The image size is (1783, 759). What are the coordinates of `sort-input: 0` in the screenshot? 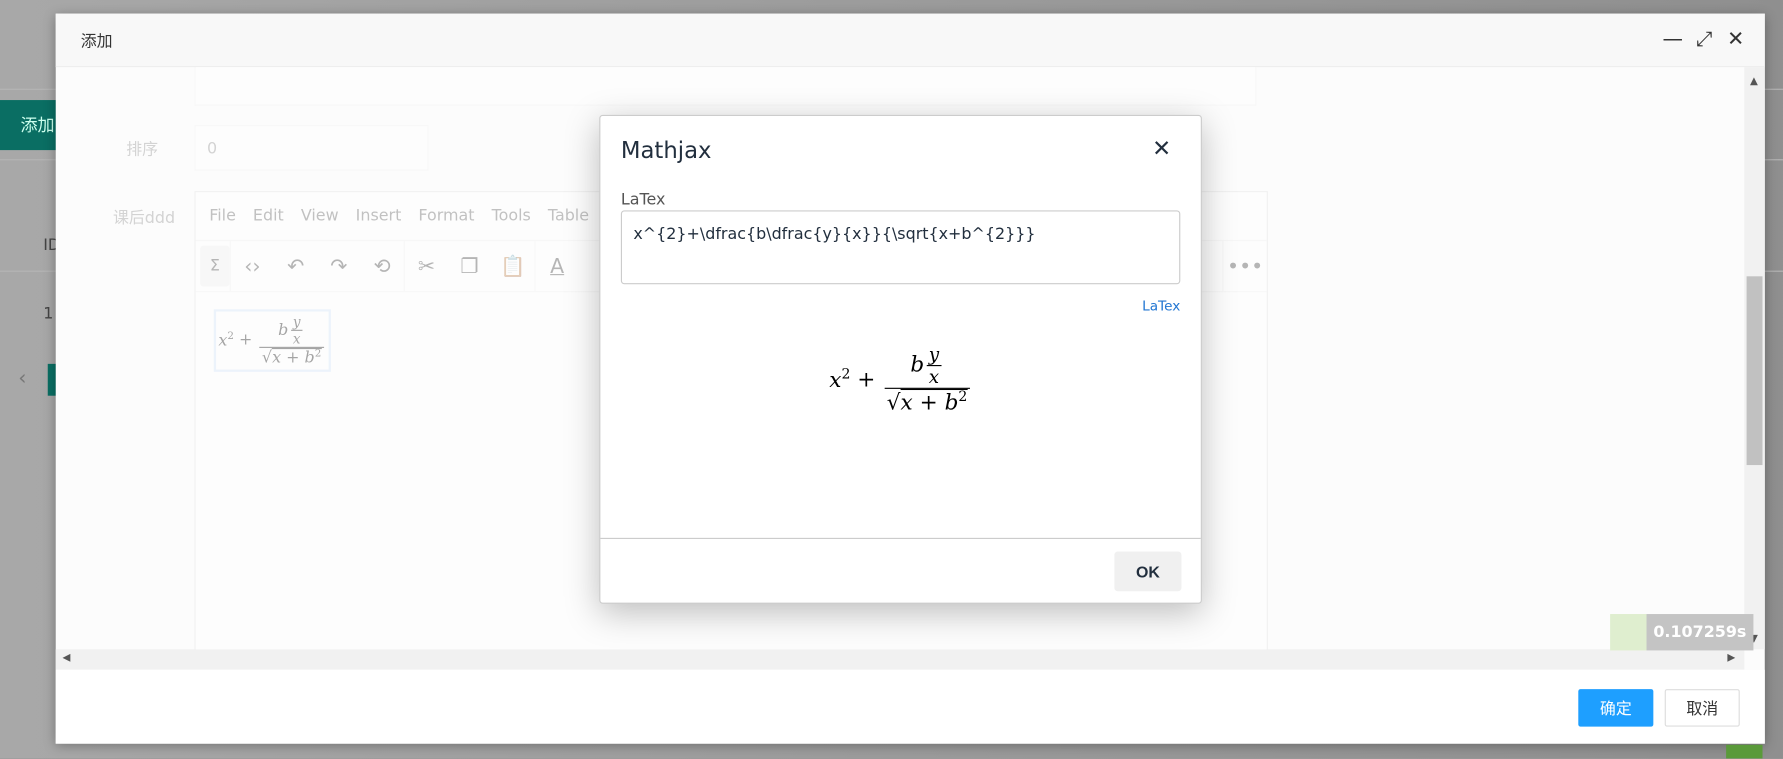 It's located at (311, 148).